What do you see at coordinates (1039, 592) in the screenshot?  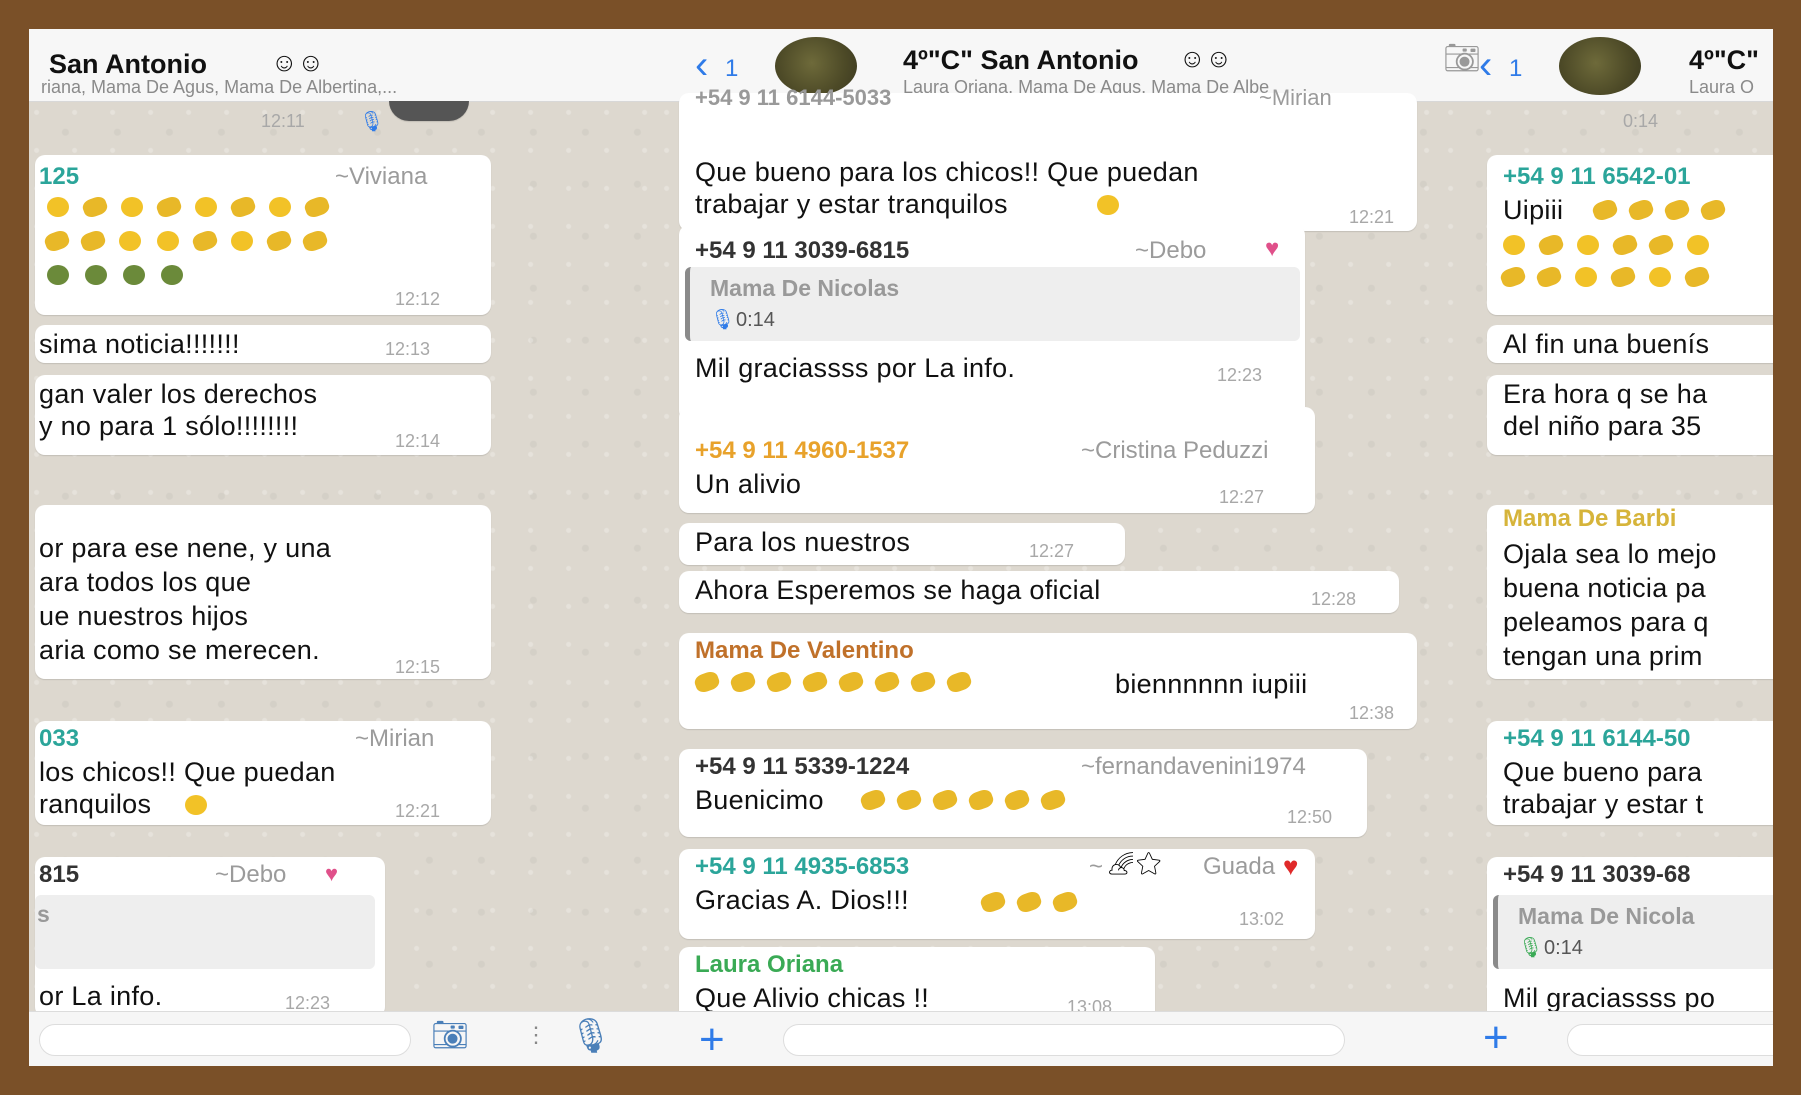 I see `message-bubble: Ahora Esperemos se haga oficial 12:28` at bounding box center [1039, 592].